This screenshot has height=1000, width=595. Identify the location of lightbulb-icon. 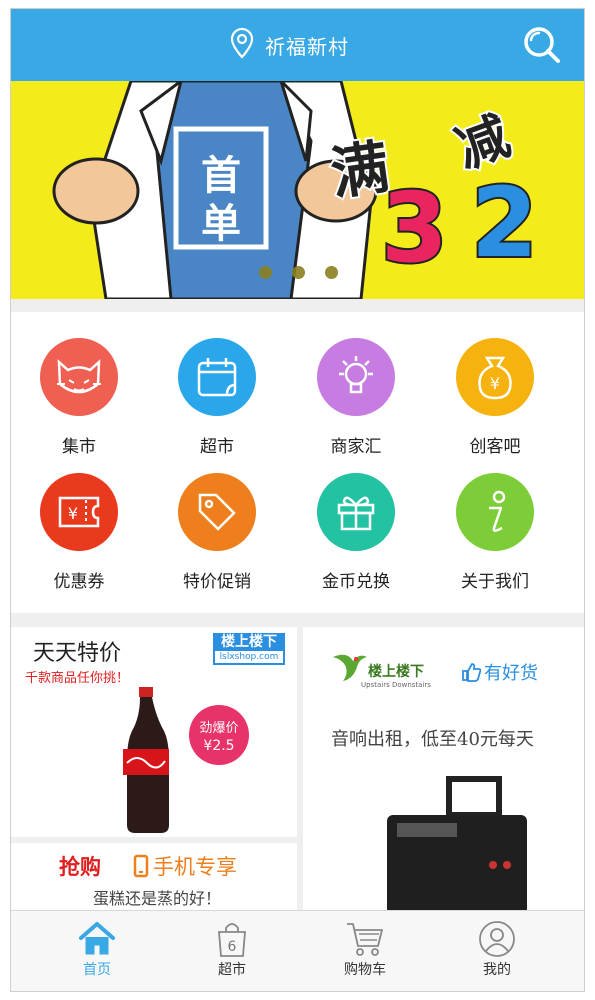
(356, 377).